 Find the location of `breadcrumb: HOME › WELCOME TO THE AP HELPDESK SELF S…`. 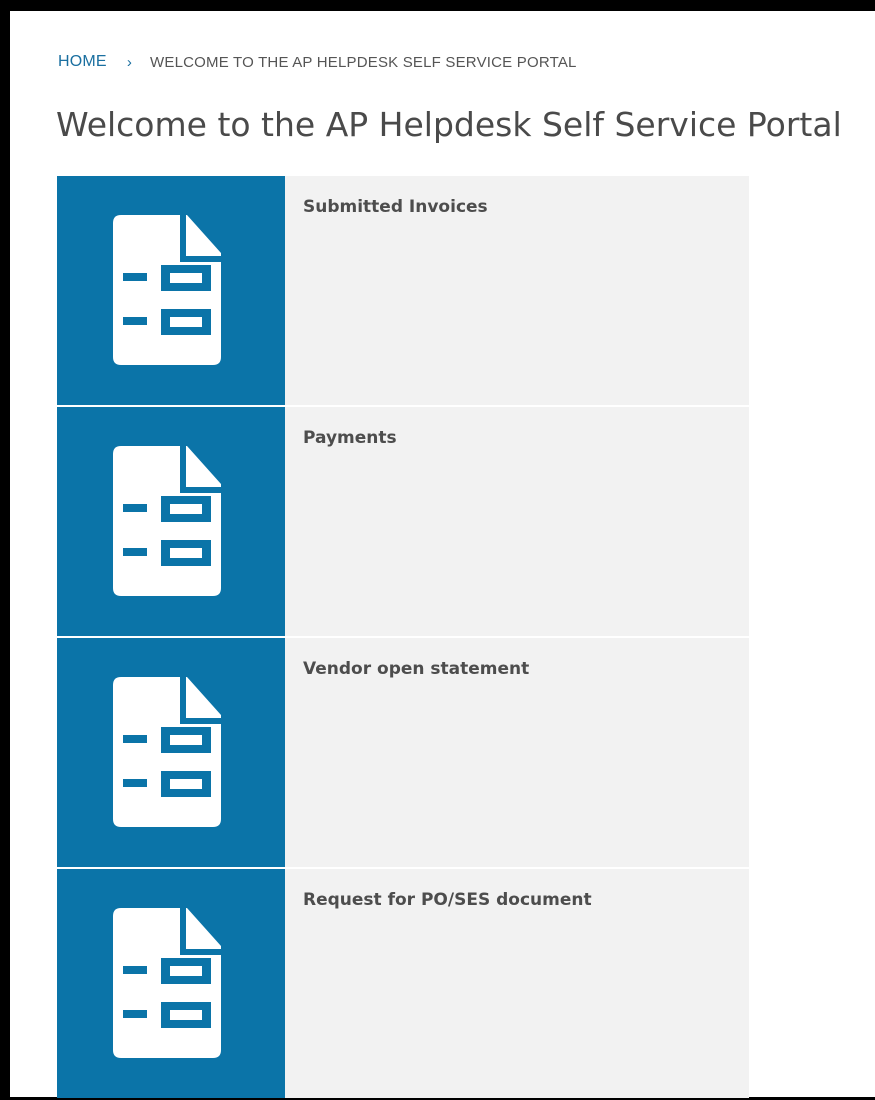

breadcrumb: HOME › WELCOME TO THE AP HELPDESK SELF S… is located at coordinates (317, 62).